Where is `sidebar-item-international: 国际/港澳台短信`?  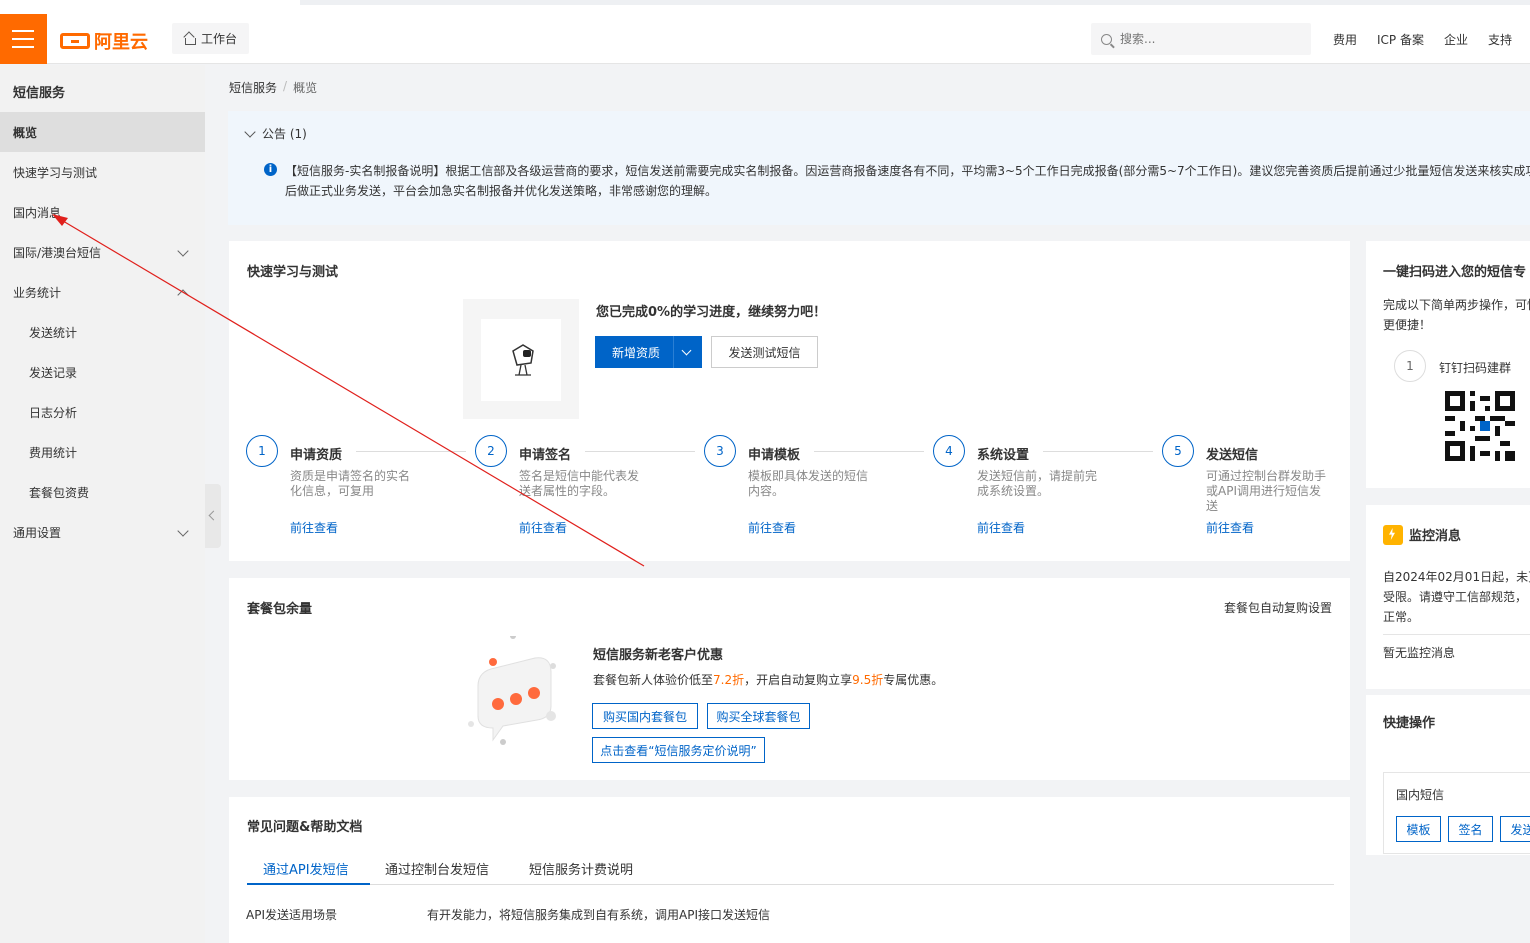 sidebar-item-international: 国际/港澳台短信 is located at coordinates (102, 252).